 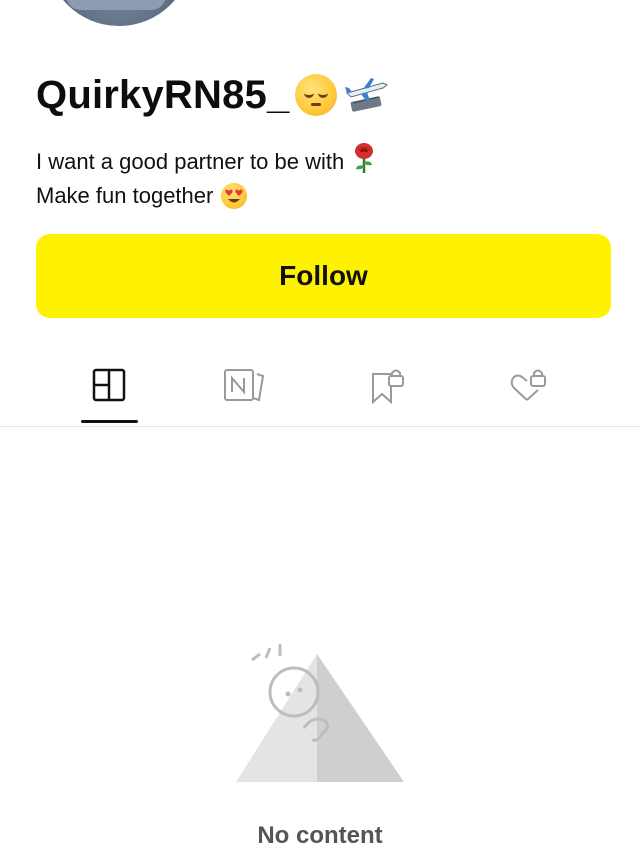 What do you see at coordinates (320, 835) in the screenshot?
I see `empty-state-text: No content` at bounding box center [320, 835].